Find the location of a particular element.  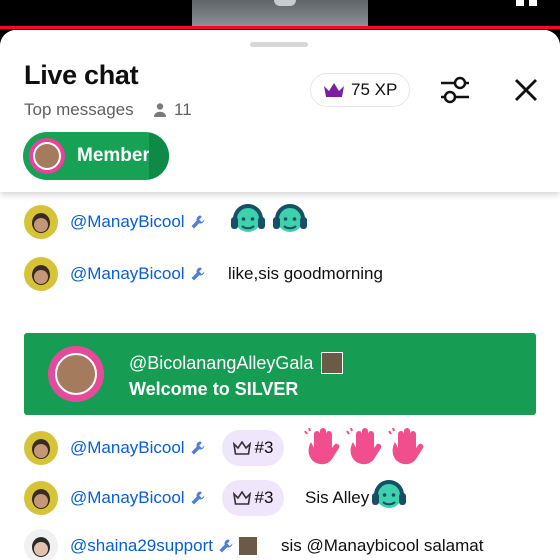

member-chip-label: Member is located at coordinates (113, 155).